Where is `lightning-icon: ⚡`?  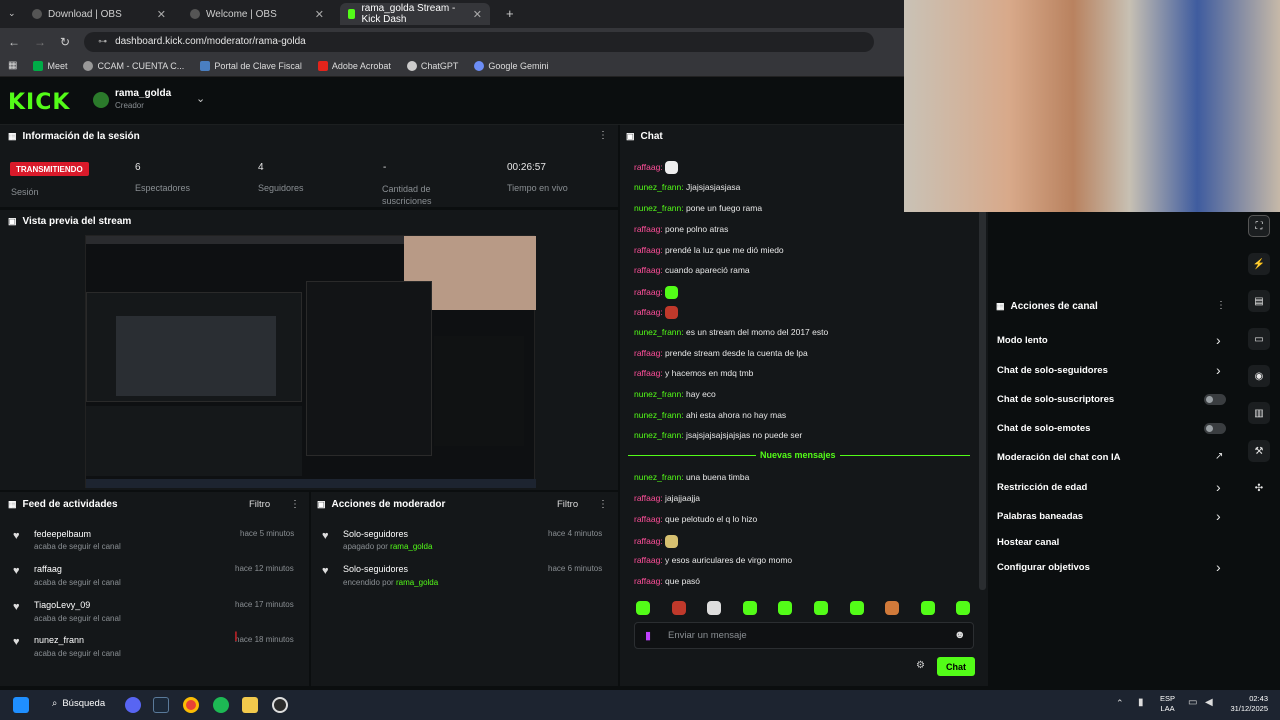 lightning-icon: ⚡ is located at coordinates (1259, 264).